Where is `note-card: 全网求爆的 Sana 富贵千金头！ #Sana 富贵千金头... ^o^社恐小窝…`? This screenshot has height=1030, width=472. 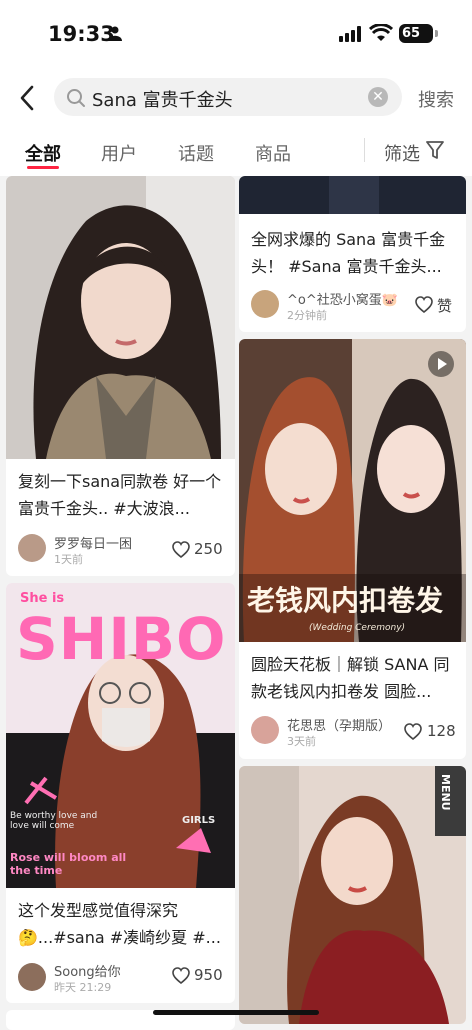
note-card: 全网求爆的 Sana 富贵千金头！ #Sana 富贵千金头... ^o^社恐小窝… is located at coordinates (352, 254).